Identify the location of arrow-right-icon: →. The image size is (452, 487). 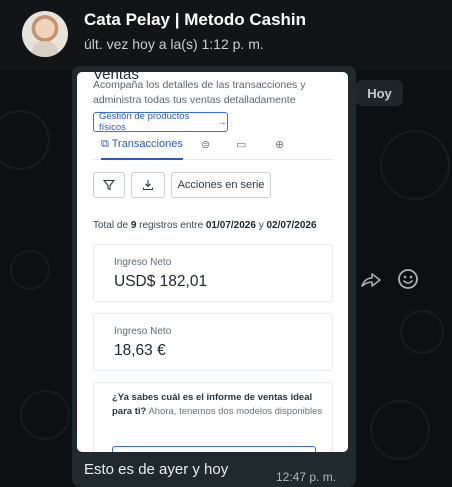
(222, 122).